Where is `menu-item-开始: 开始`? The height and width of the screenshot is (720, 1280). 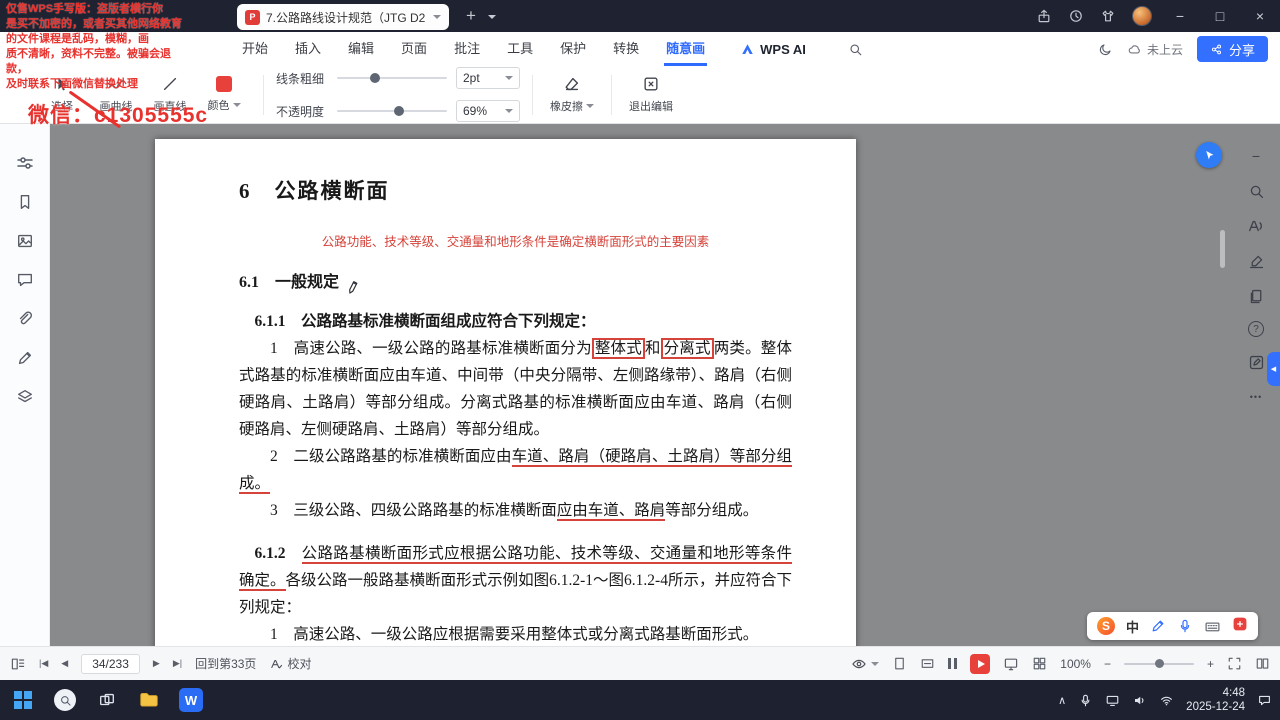
menu-item-开始: 开始 is located at coordinates (255, 49).